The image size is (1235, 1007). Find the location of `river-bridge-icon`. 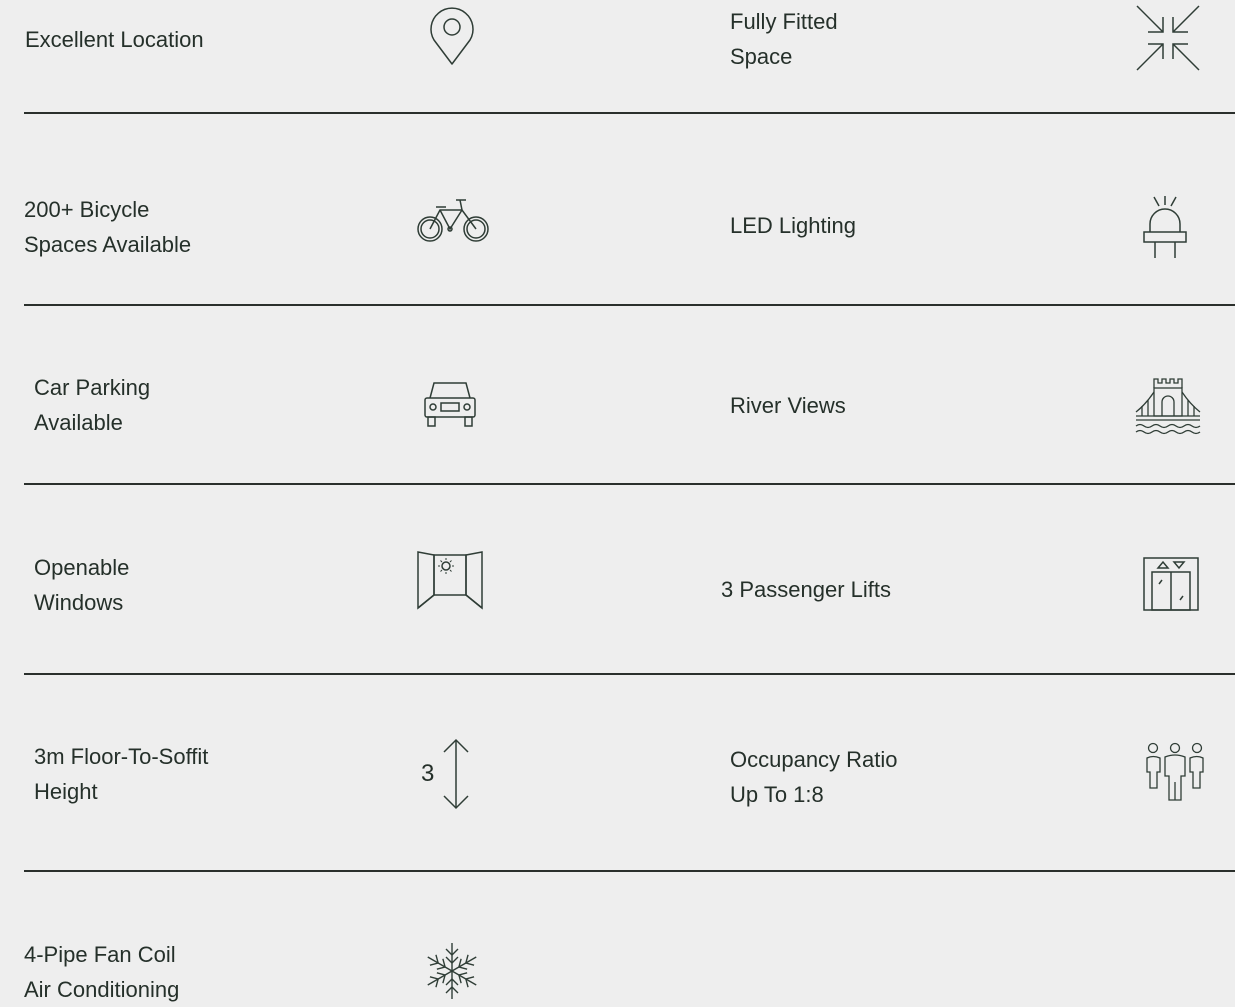

river-bridge-icon is located at coordinates (1168, 407).